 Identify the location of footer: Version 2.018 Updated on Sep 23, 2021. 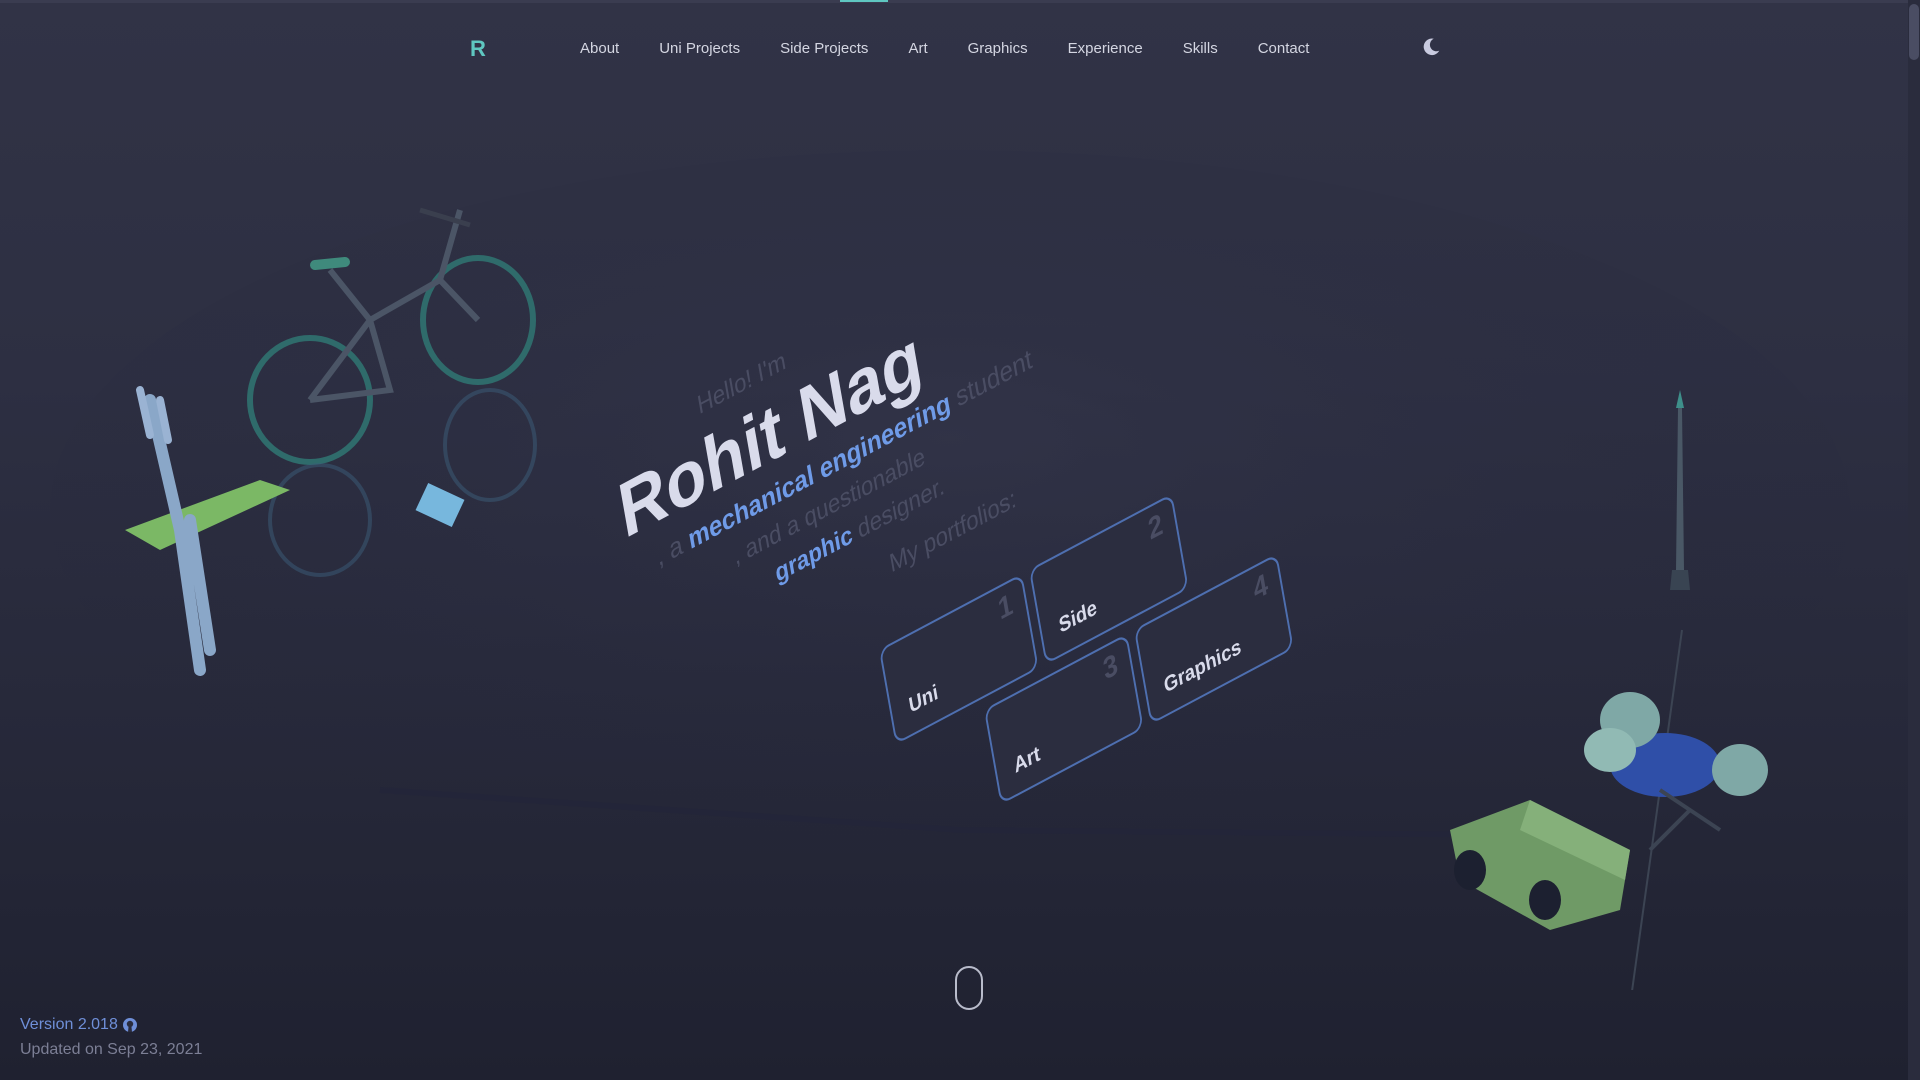
(111, 1037).